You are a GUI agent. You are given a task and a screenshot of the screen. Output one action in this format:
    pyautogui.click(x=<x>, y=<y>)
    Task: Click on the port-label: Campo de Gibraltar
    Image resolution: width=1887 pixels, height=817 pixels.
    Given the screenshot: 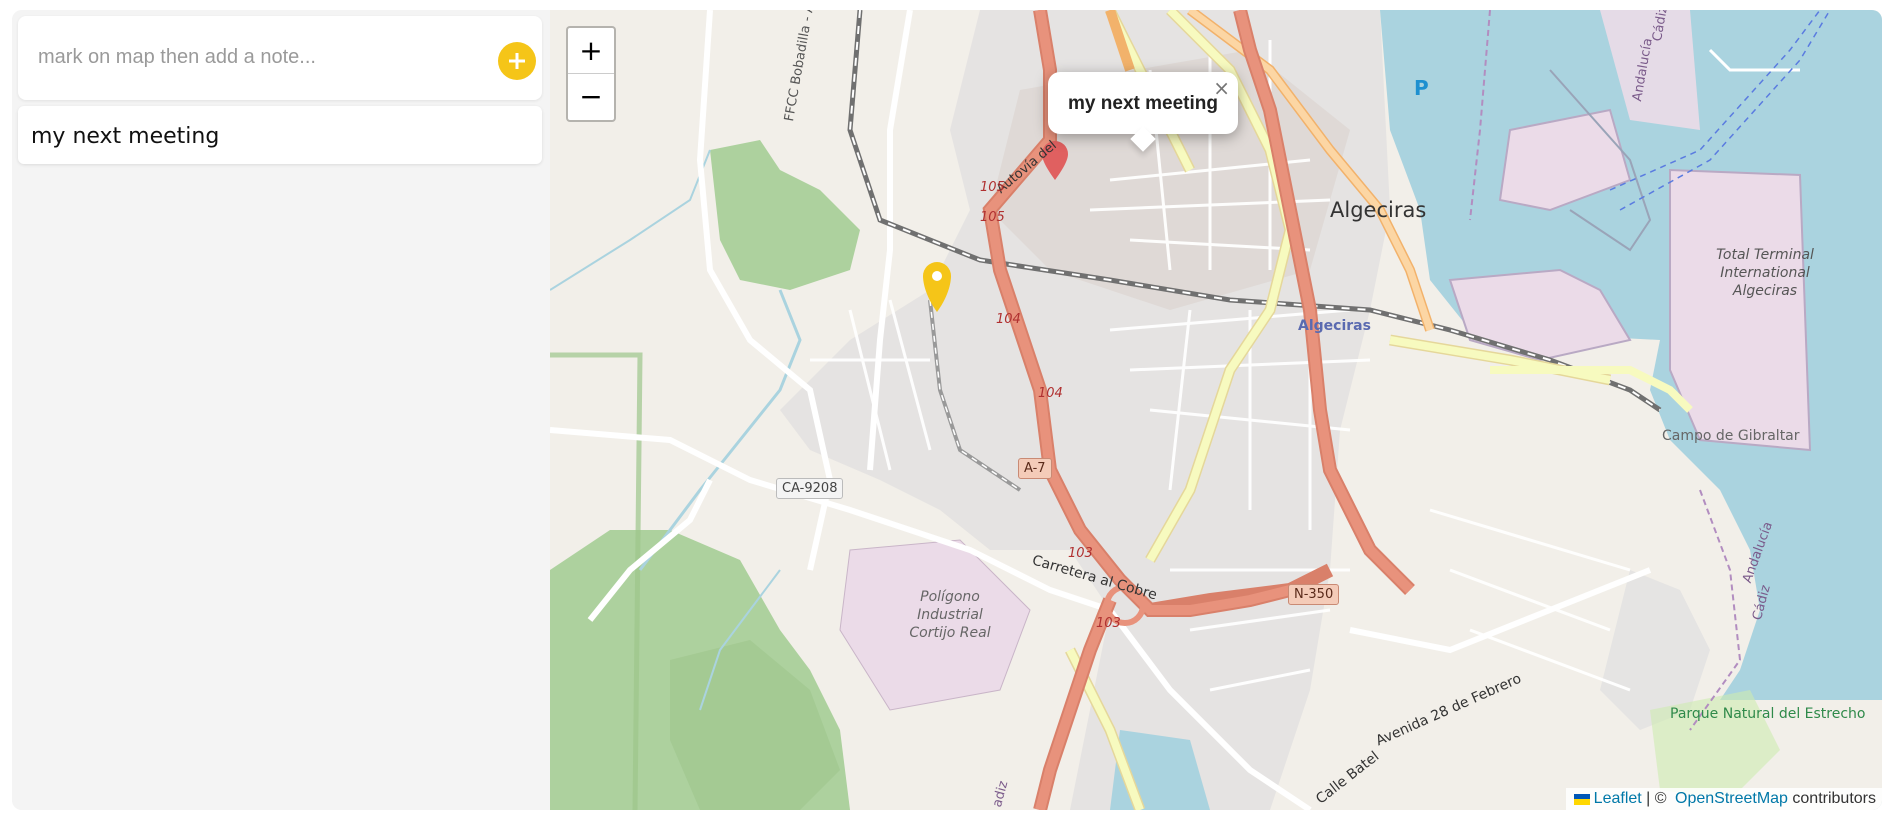 What is the action you would take?
    pyautogui.click(x=1731, y=436)
    